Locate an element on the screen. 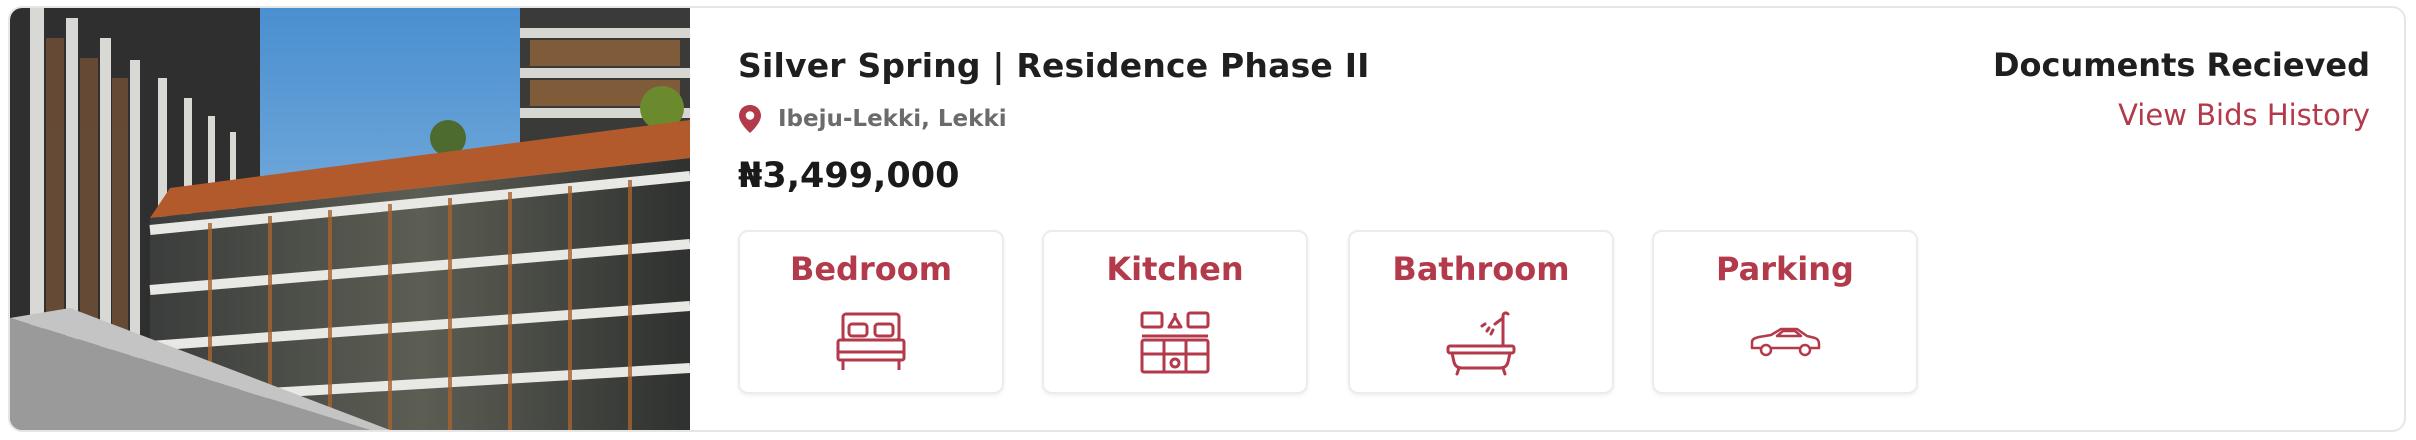 The height and width of the screenshot is (440, 2416). listing-title: Silver Spring | Residence Phase II is located at coordinates (1054, 65).